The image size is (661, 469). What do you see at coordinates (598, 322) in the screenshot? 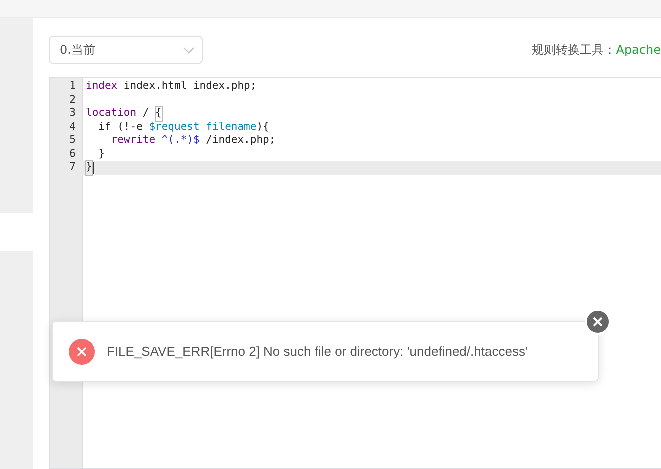
I see `close-icon` at bounding box center [598, 322].